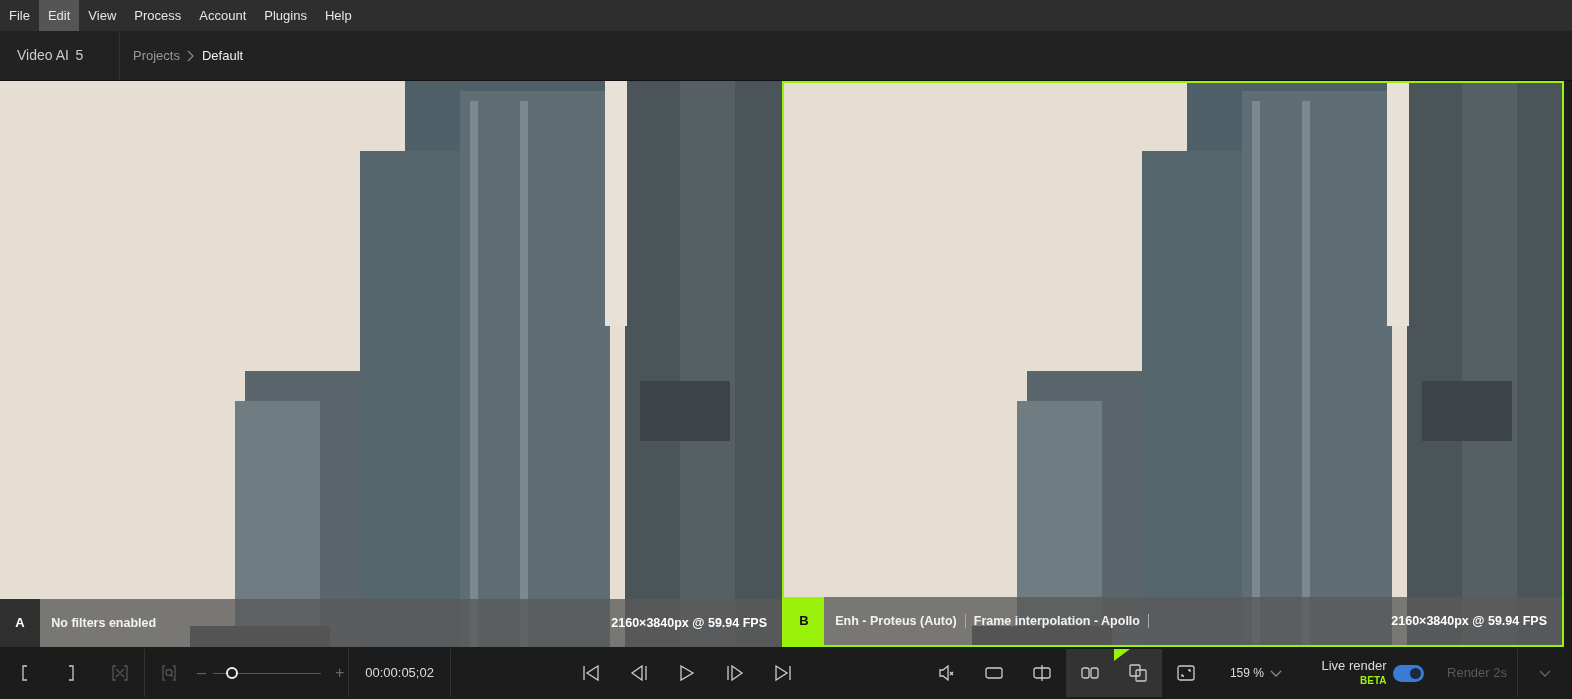 This screenshot has width=1572, height=699. What do you see at coordinates (590, 673) in the screenshot?
I see `skip-start-icon` at bounding box center [590, 673].